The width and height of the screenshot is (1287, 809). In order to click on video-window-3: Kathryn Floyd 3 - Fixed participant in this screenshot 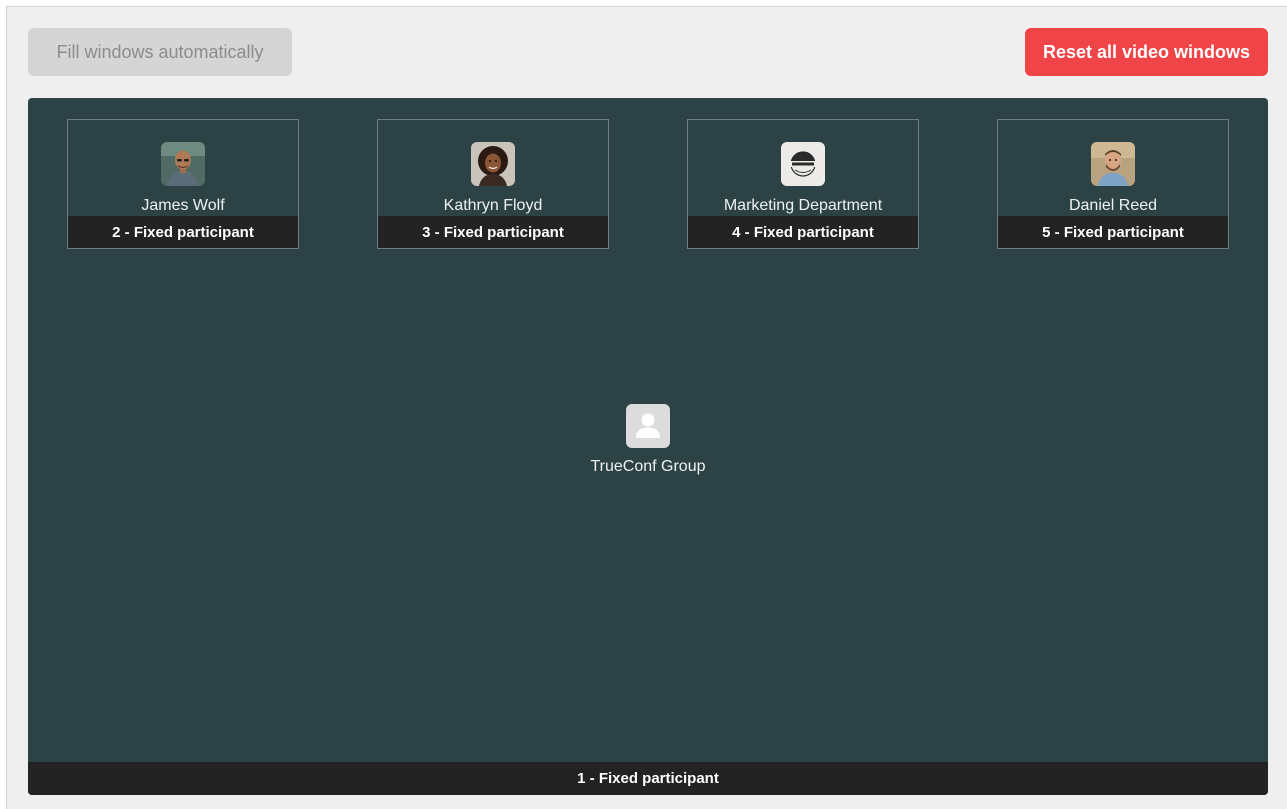, I will do `click(493, 184)`.